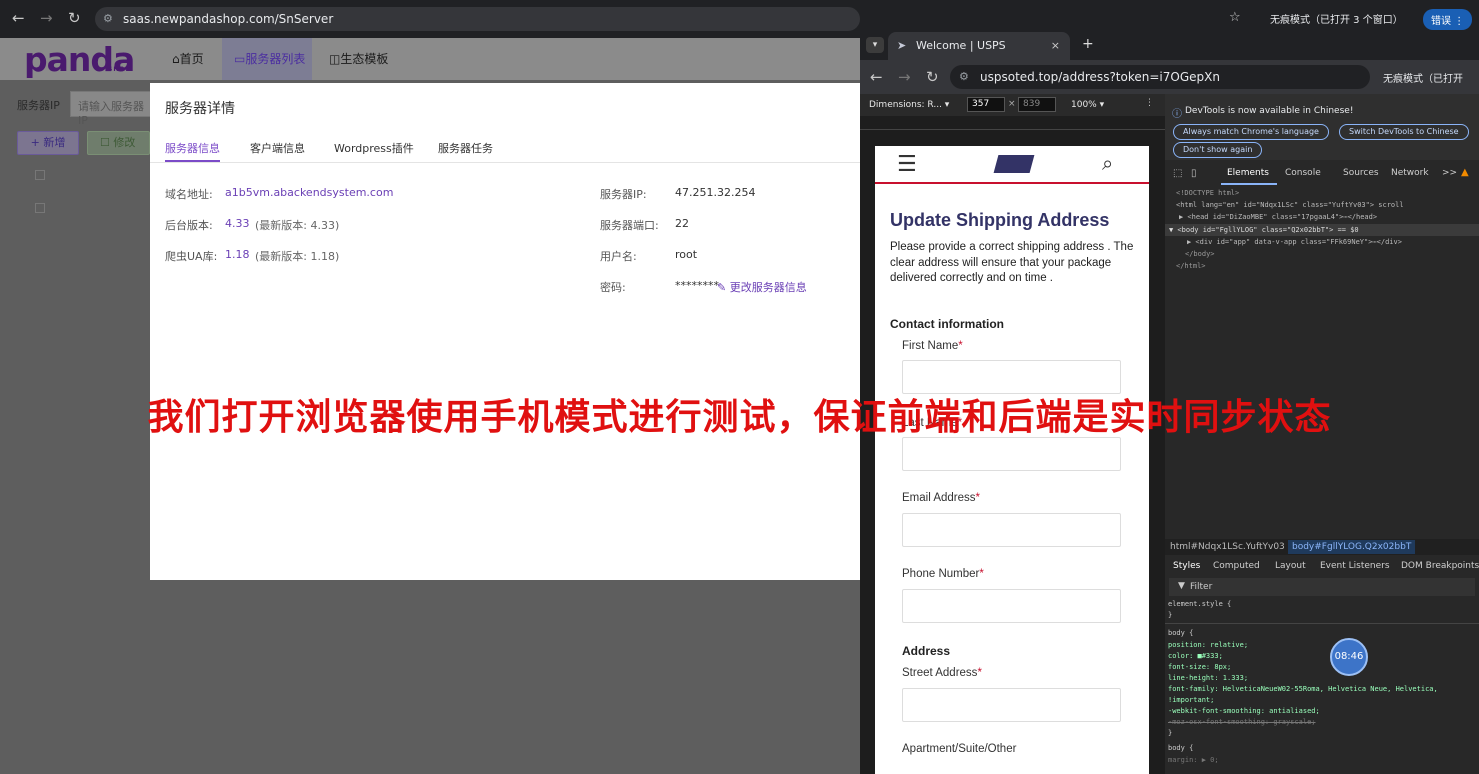 This screenshot has width=1479, height=774. Describe the element at coordinates (1199, 604) in the screenshot. I see `style-line: element.style {` at that location.